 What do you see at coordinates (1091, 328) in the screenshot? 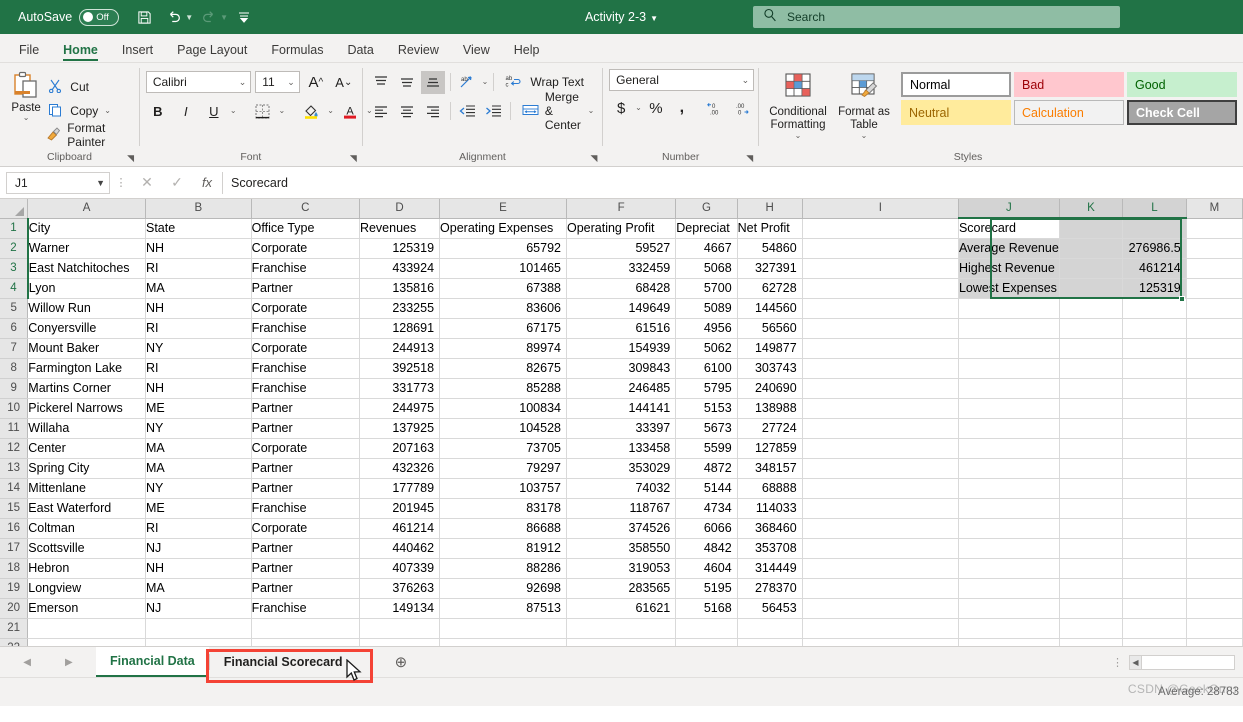
I see `cell-k6` at bounding box center [1091, 328].